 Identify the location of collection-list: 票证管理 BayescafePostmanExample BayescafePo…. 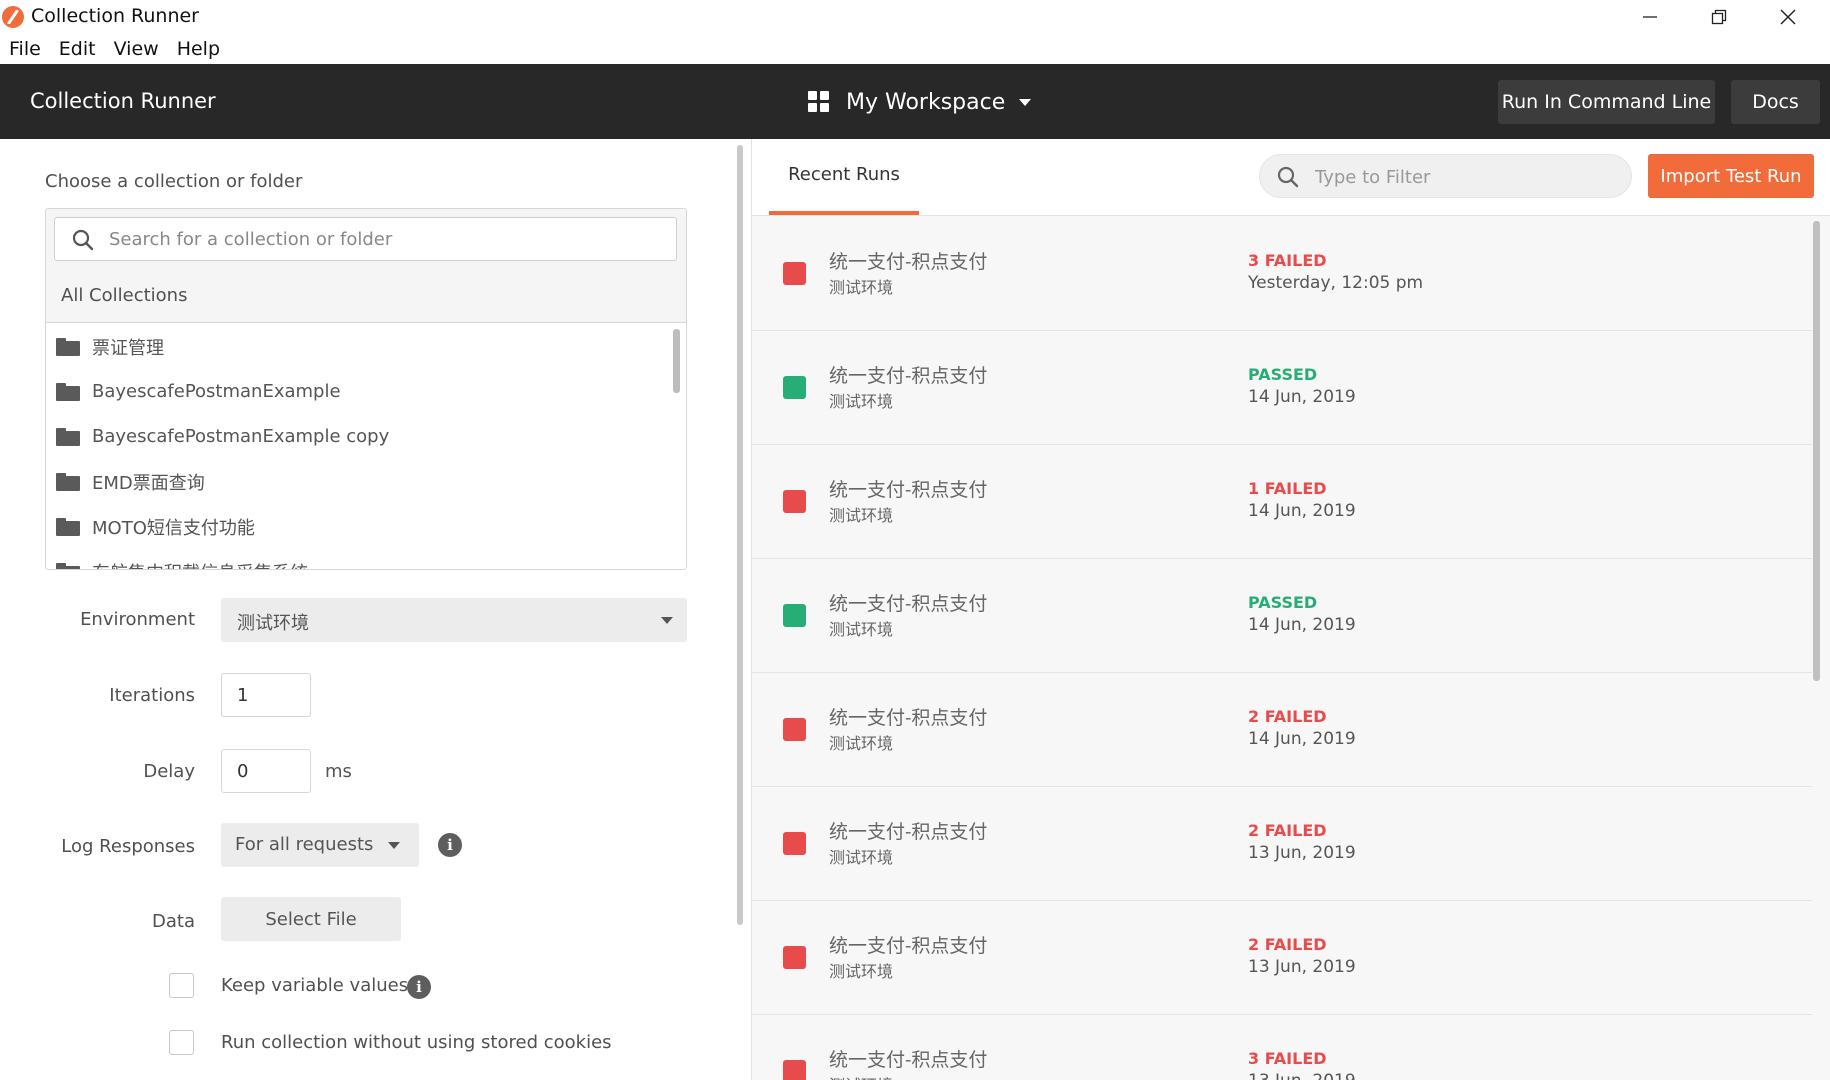
(366, 447).